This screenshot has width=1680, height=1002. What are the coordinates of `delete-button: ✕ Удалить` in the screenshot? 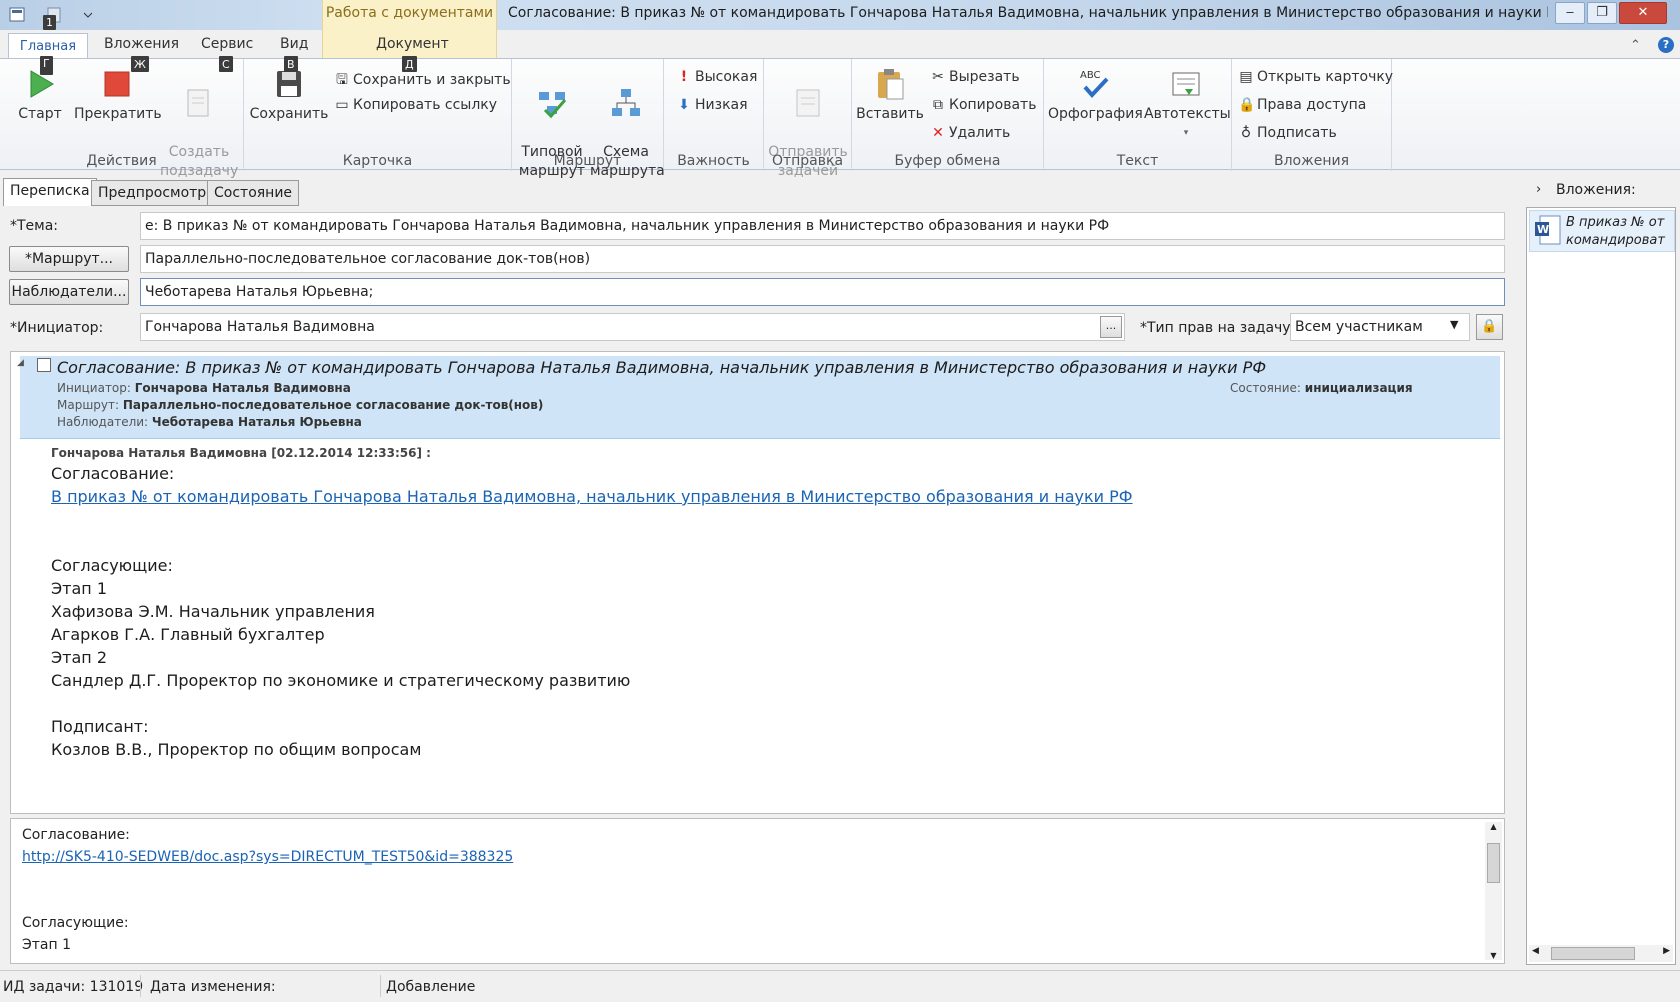 It's located at (970, 133).